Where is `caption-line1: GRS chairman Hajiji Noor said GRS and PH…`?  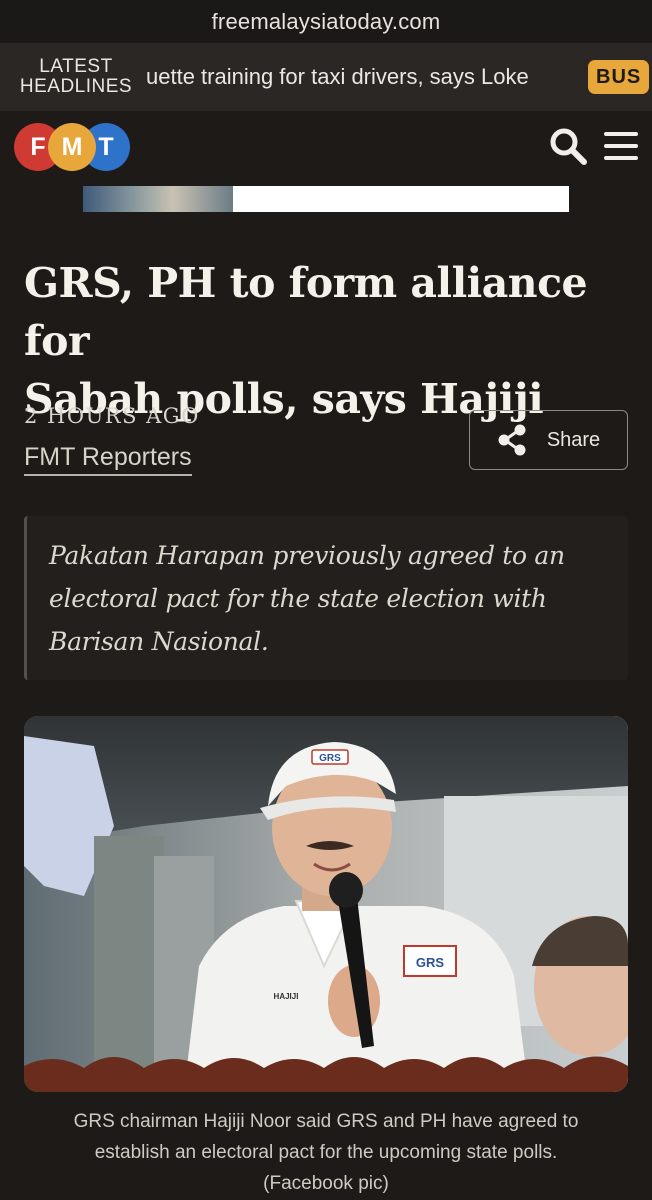
caption-line1: GRS chairman Hajiji Noor said GRS and PH… is located at coordinates (326, 1121).